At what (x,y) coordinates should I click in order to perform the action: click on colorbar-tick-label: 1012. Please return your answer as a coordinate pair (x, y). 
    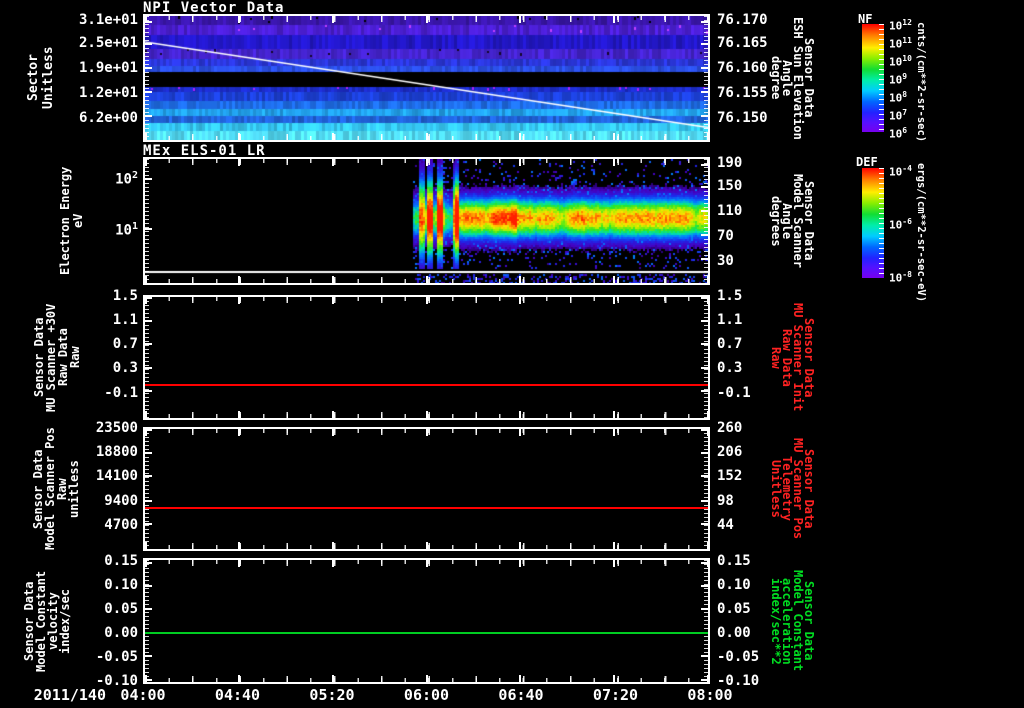
    Looking at the image, I should click on (900, 25).